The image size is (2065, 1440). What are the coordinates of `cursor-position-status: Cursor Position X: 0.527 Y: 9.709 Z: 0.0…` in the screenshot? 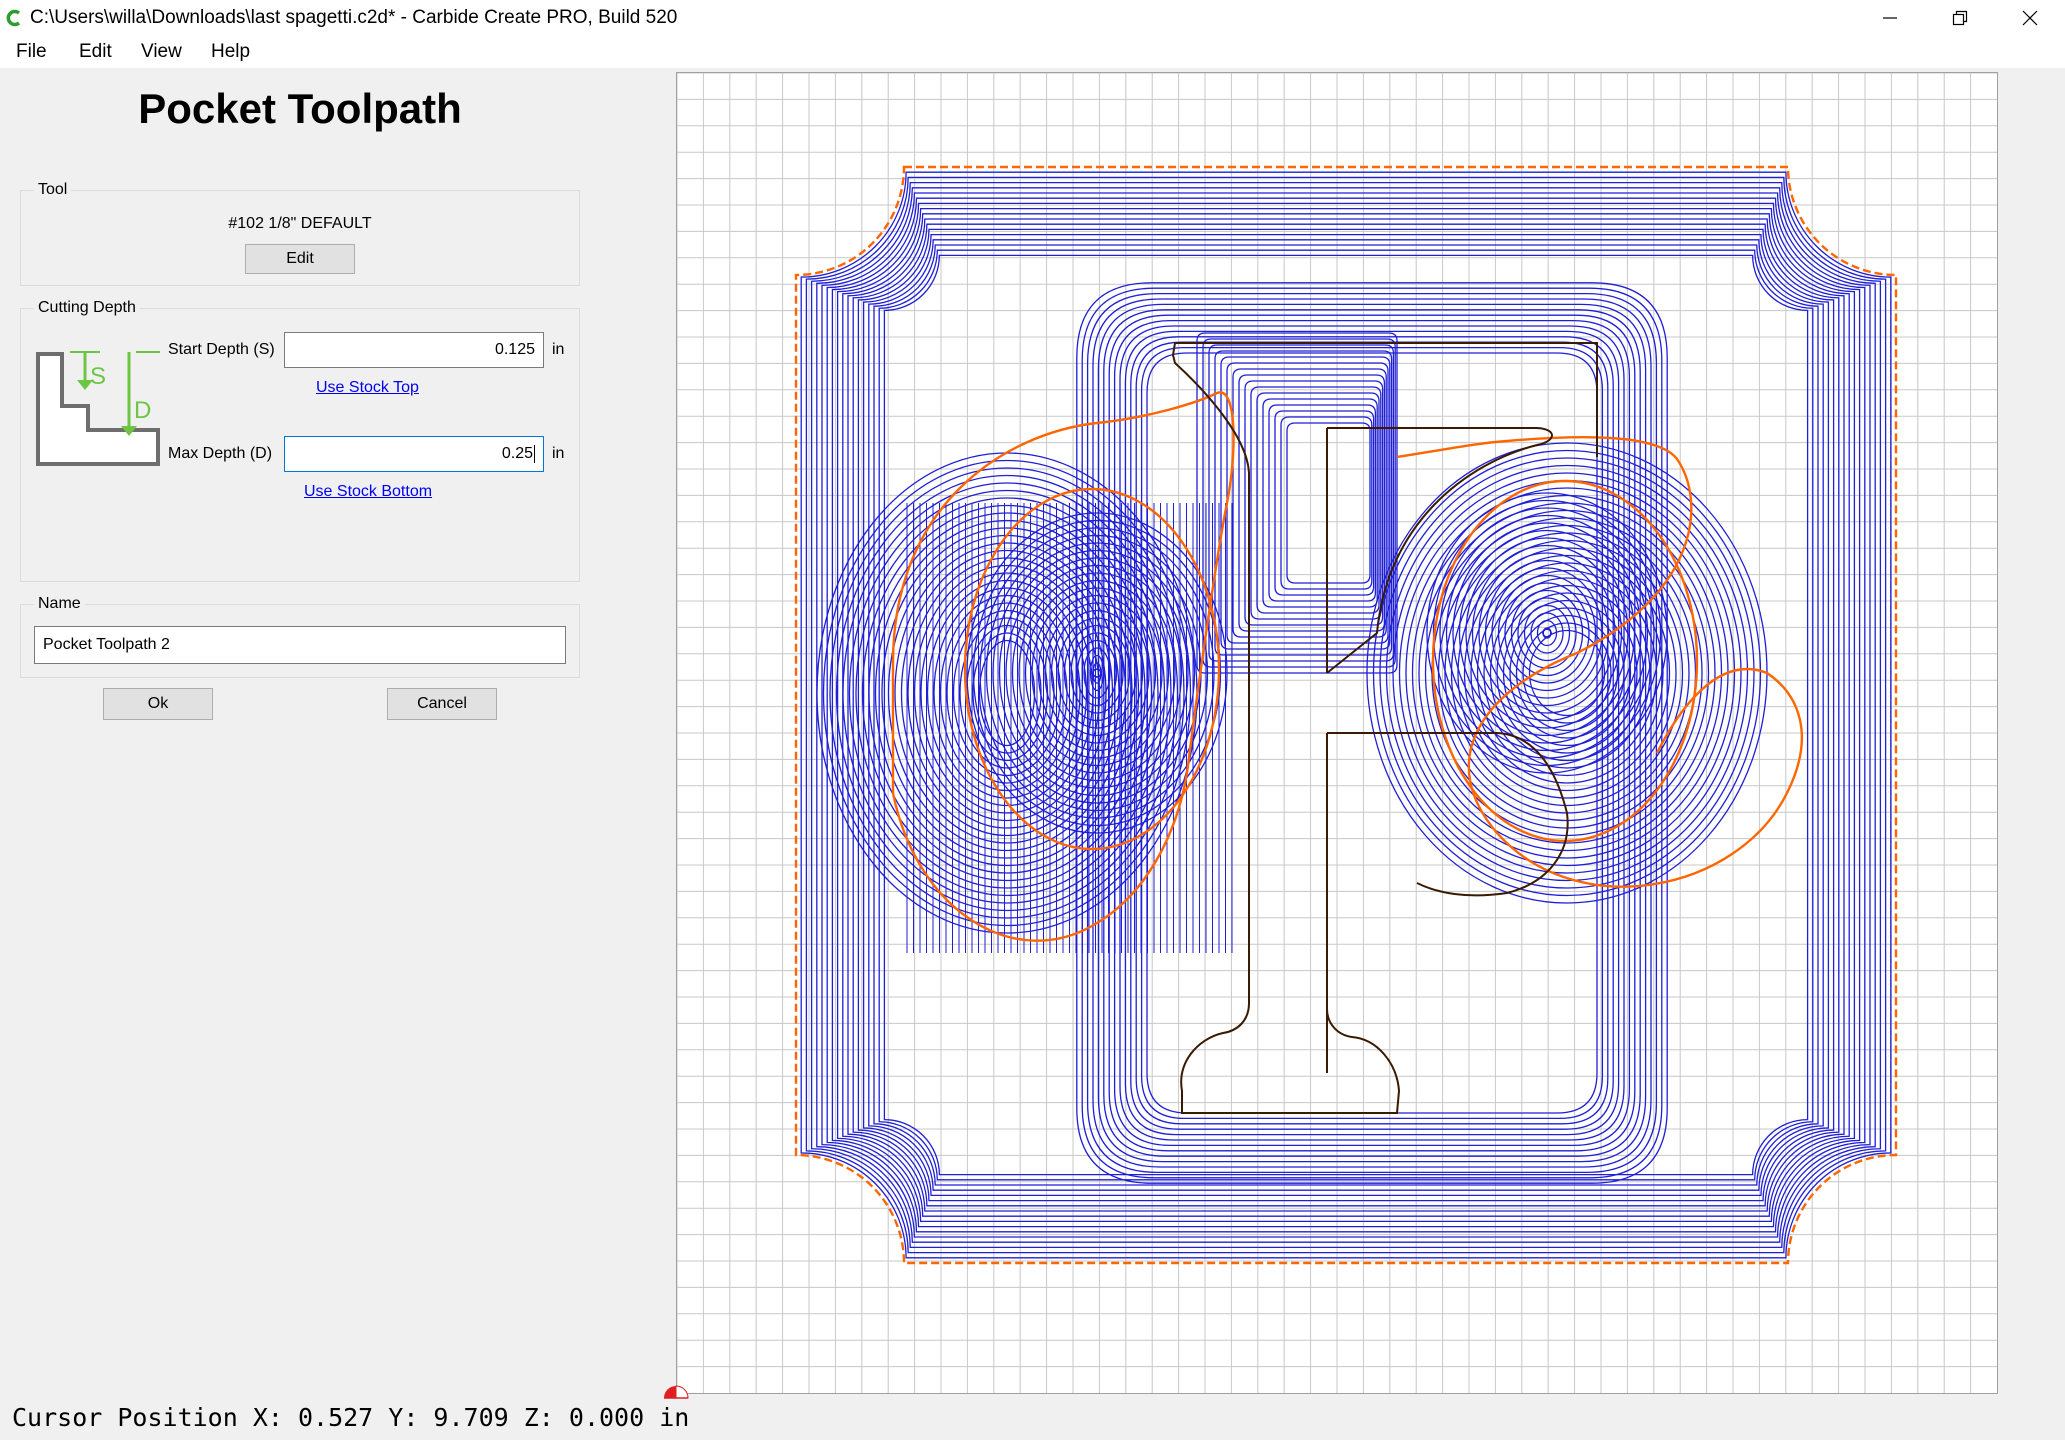 It's located at (351, 1417).